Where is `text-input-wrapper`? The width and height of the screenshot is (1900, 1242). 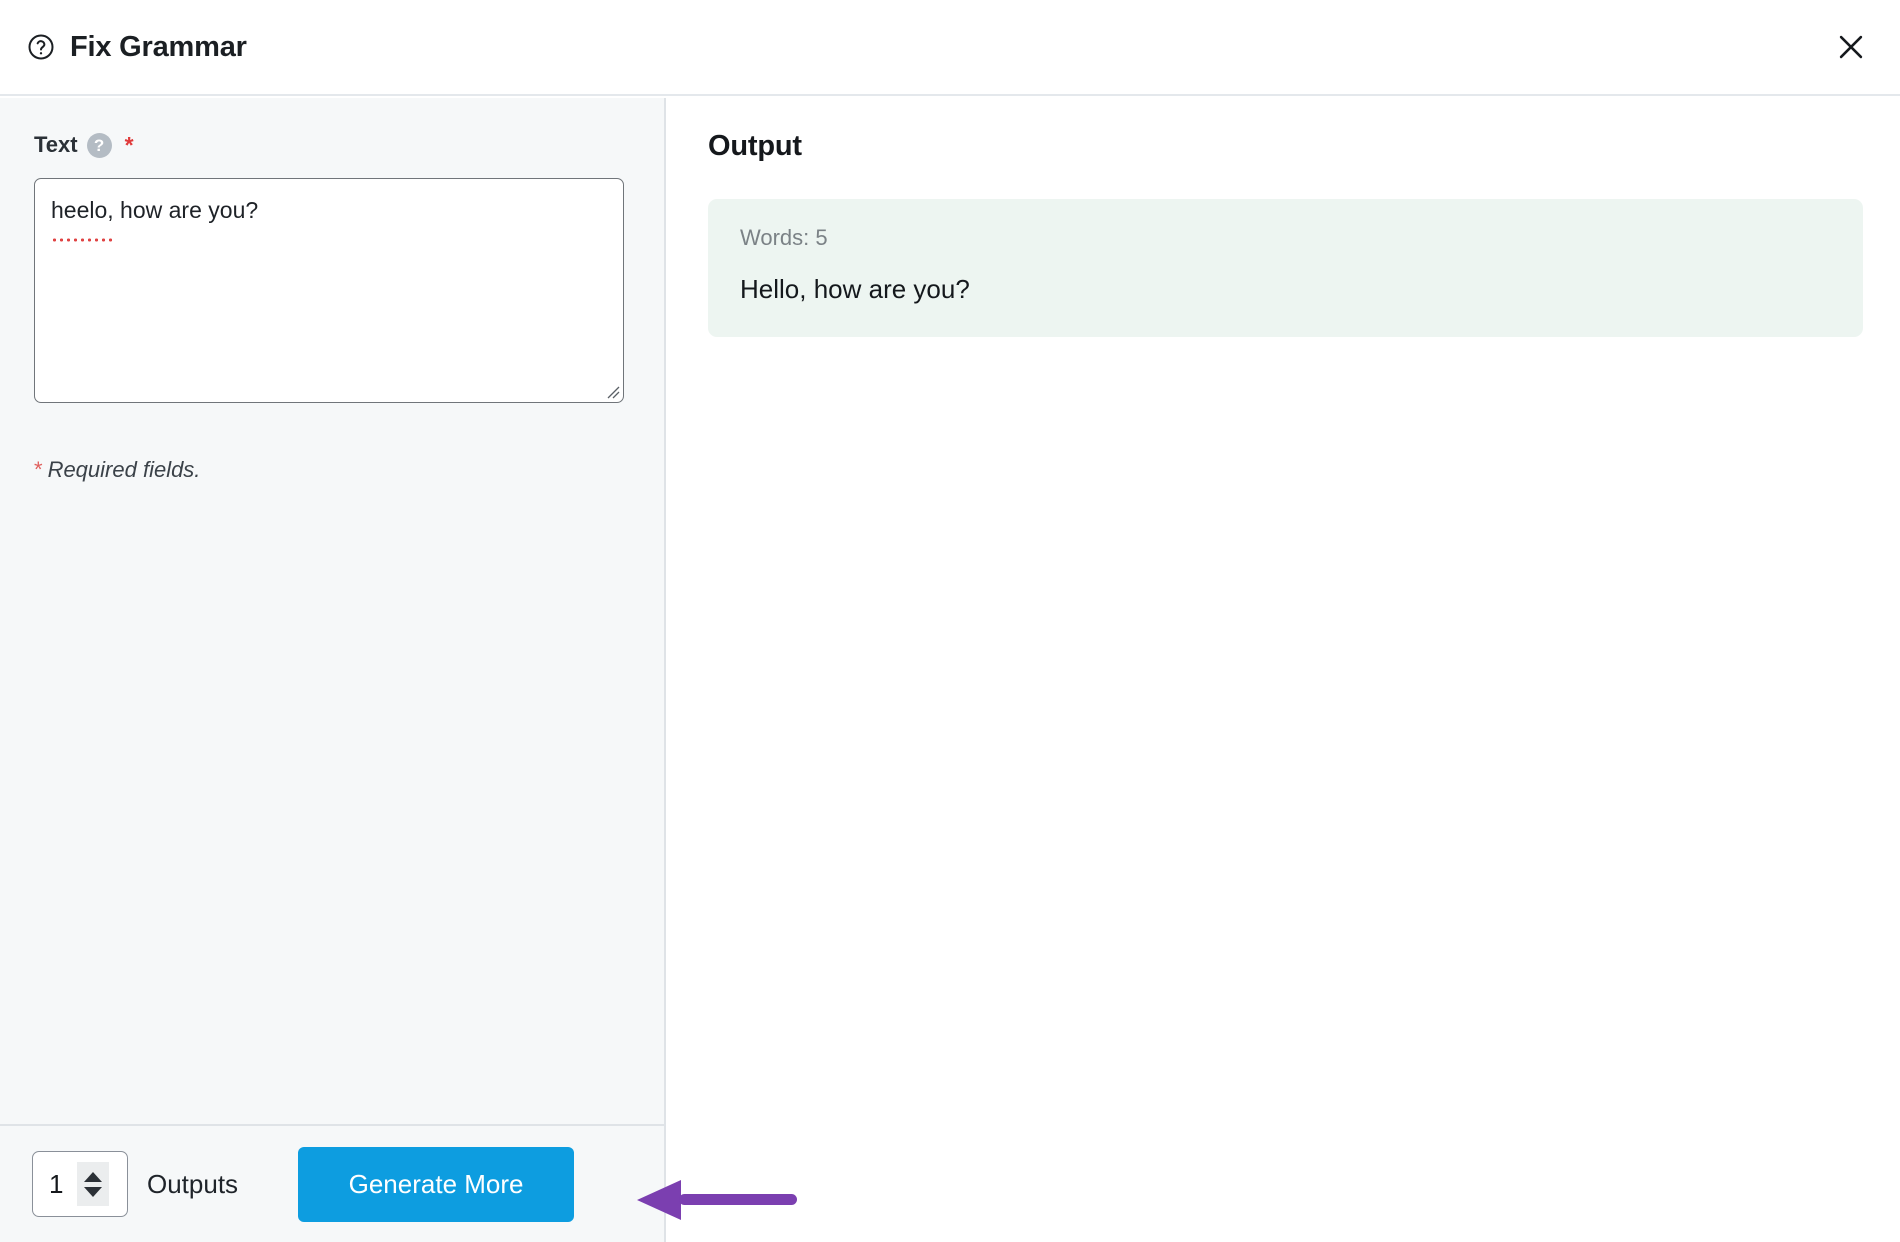 text-input-wrapper is located at coordinates (329, 290).